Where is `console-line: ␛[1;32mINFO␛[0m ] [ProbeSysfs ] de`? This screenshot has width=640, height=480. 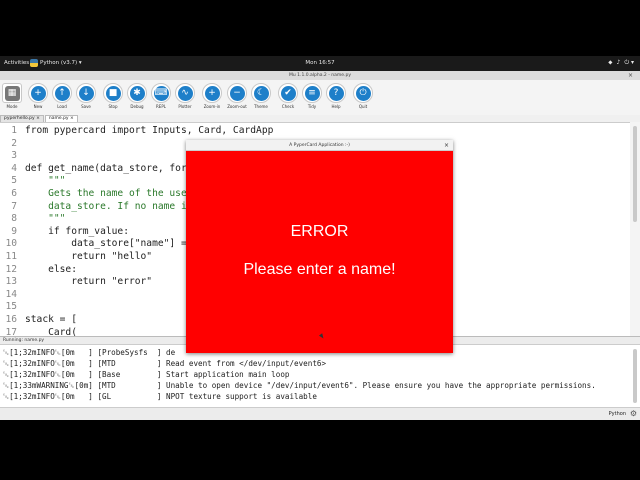 console-line: ␛[1;32mINFO␛[0m ] [ProbeSysfs ] de is located at coordinates (89, 352).